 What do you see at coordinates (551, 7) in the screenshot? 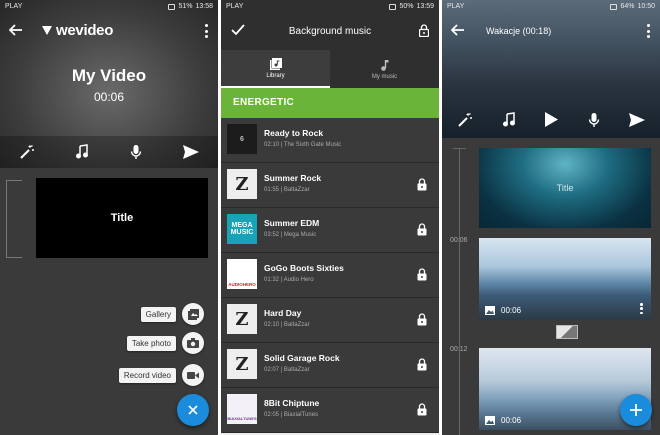
I see `status-bar: PLAY 64% 10:50` at bounding box center [551, 7].